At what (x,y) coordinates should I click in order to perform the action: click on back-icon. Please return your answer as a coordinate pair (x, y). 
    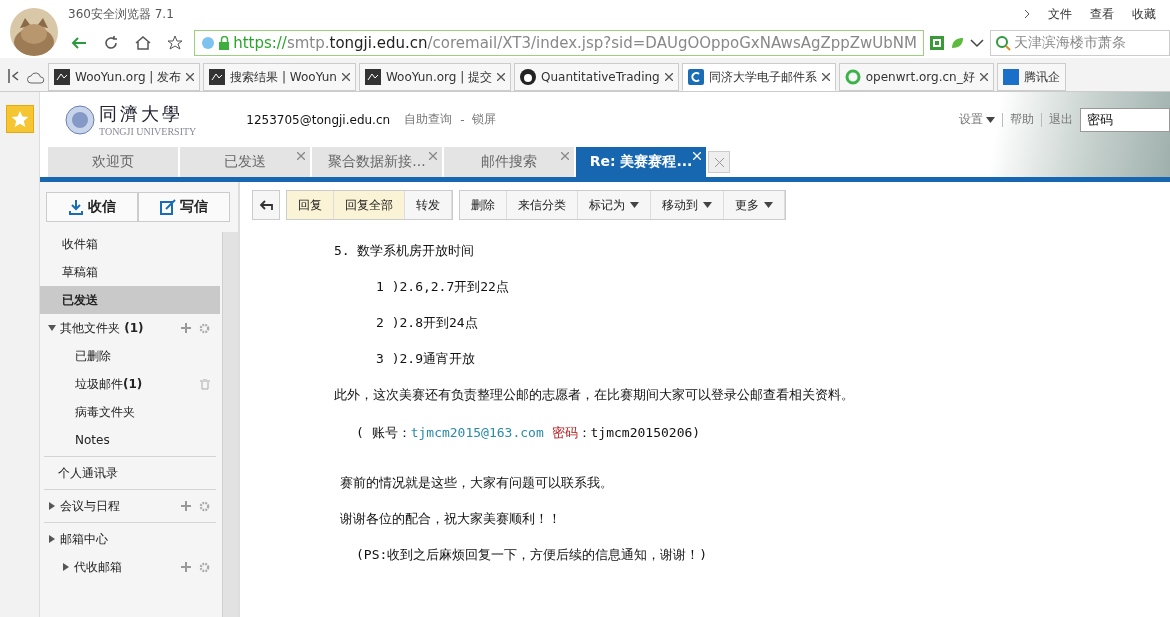
    Looking at the image, I should click on (79, 43).